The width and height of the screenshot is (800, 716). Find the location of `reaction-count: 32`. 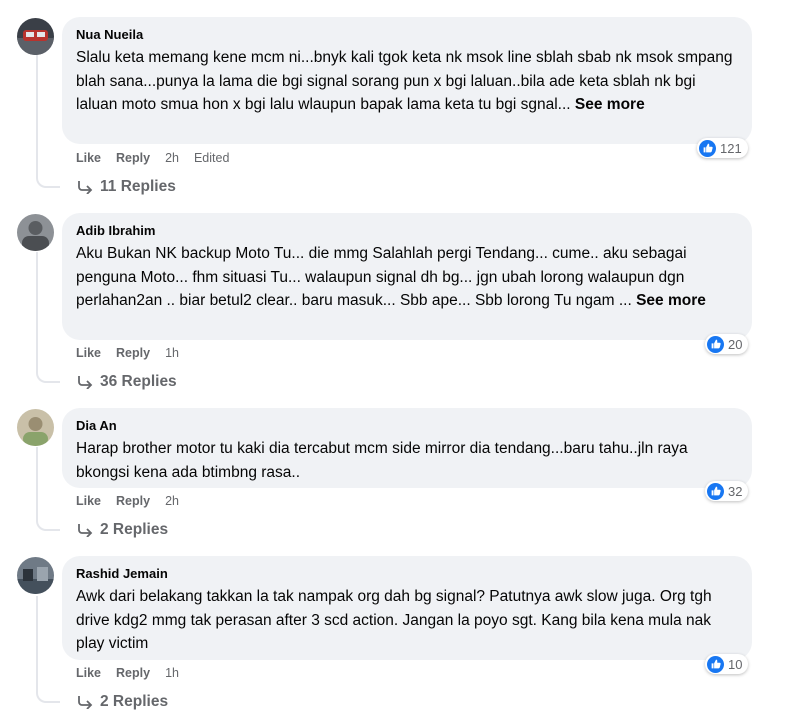

reaction-count: 32 is located at coordinates (727, 491).